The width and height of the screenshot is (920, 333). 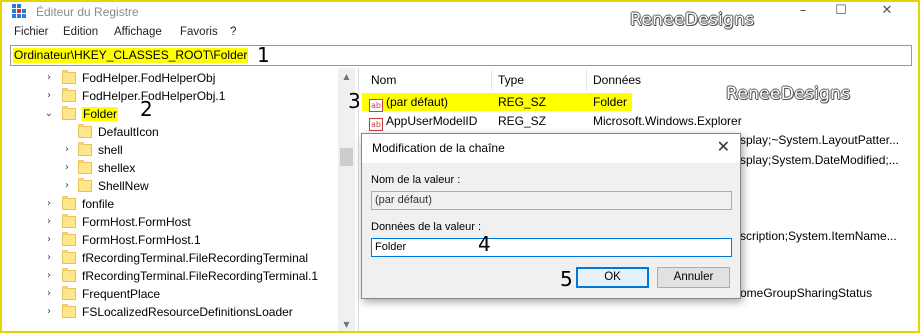 I want to click on tree-item-label: ShellNew, so click(x=123, y=186).